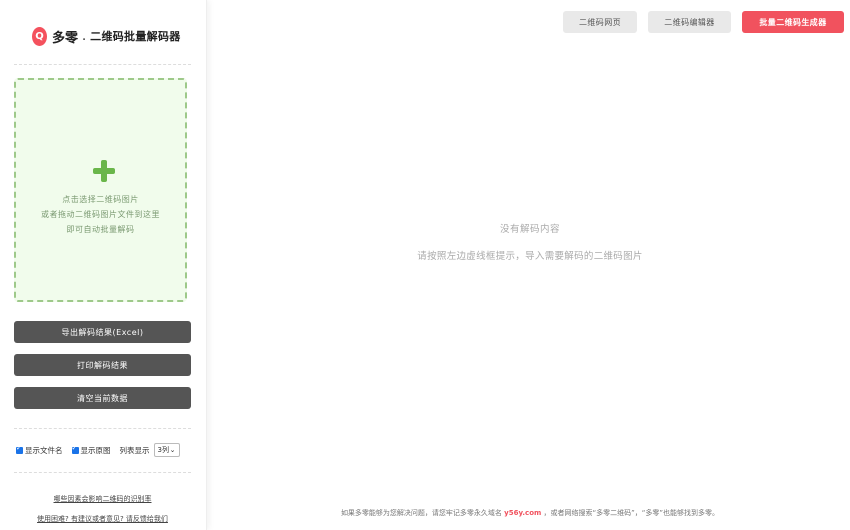 The height and width of the screenshot is (530, 850). I want to click on print-results-button: 打印解码结果, so click(102, 365).